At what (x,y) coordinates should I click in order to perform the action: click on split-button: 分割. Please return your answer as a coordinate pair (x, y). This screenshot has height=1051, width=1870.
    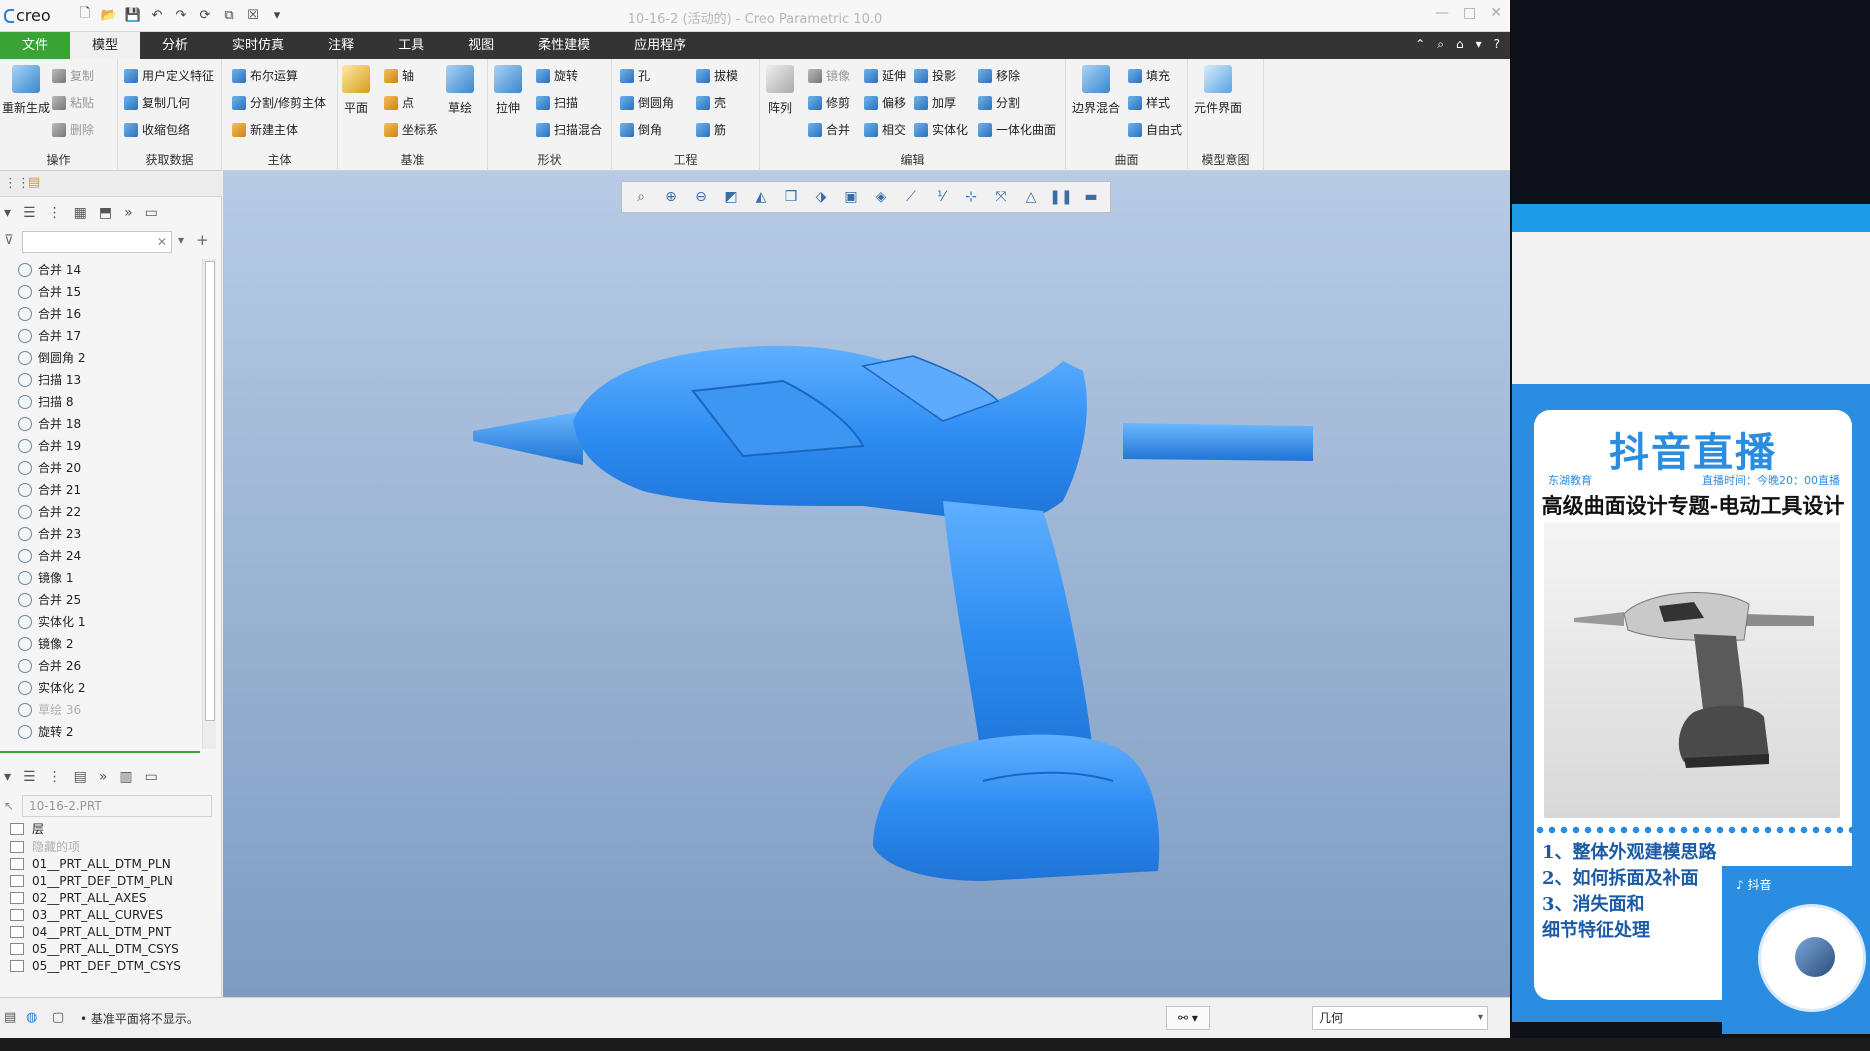
    Looking at the image, I should click on (999, 102).